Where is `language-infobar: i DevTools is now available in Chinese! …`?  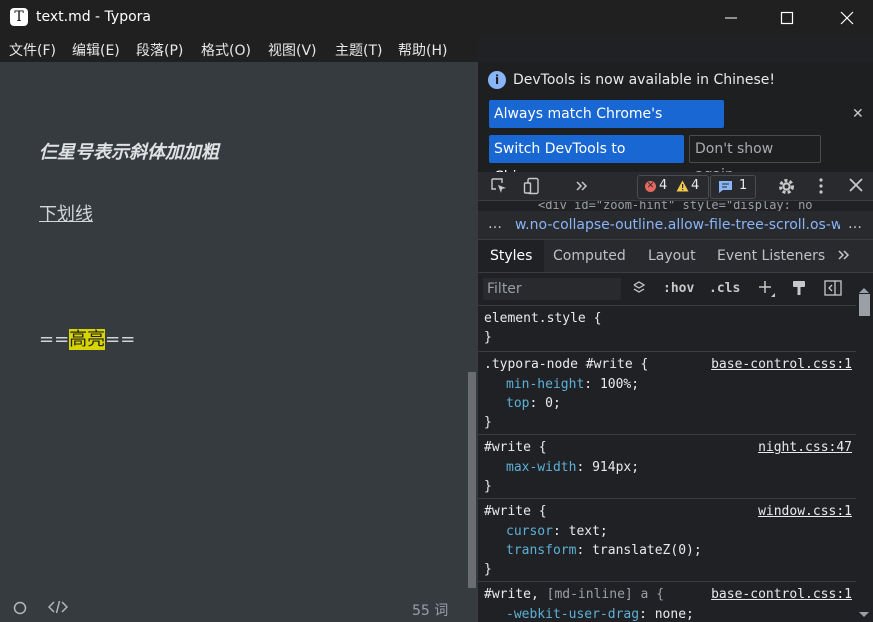
language-infobar: i DevTools is now available in Chinese! … is located at coordinates (675, 123).